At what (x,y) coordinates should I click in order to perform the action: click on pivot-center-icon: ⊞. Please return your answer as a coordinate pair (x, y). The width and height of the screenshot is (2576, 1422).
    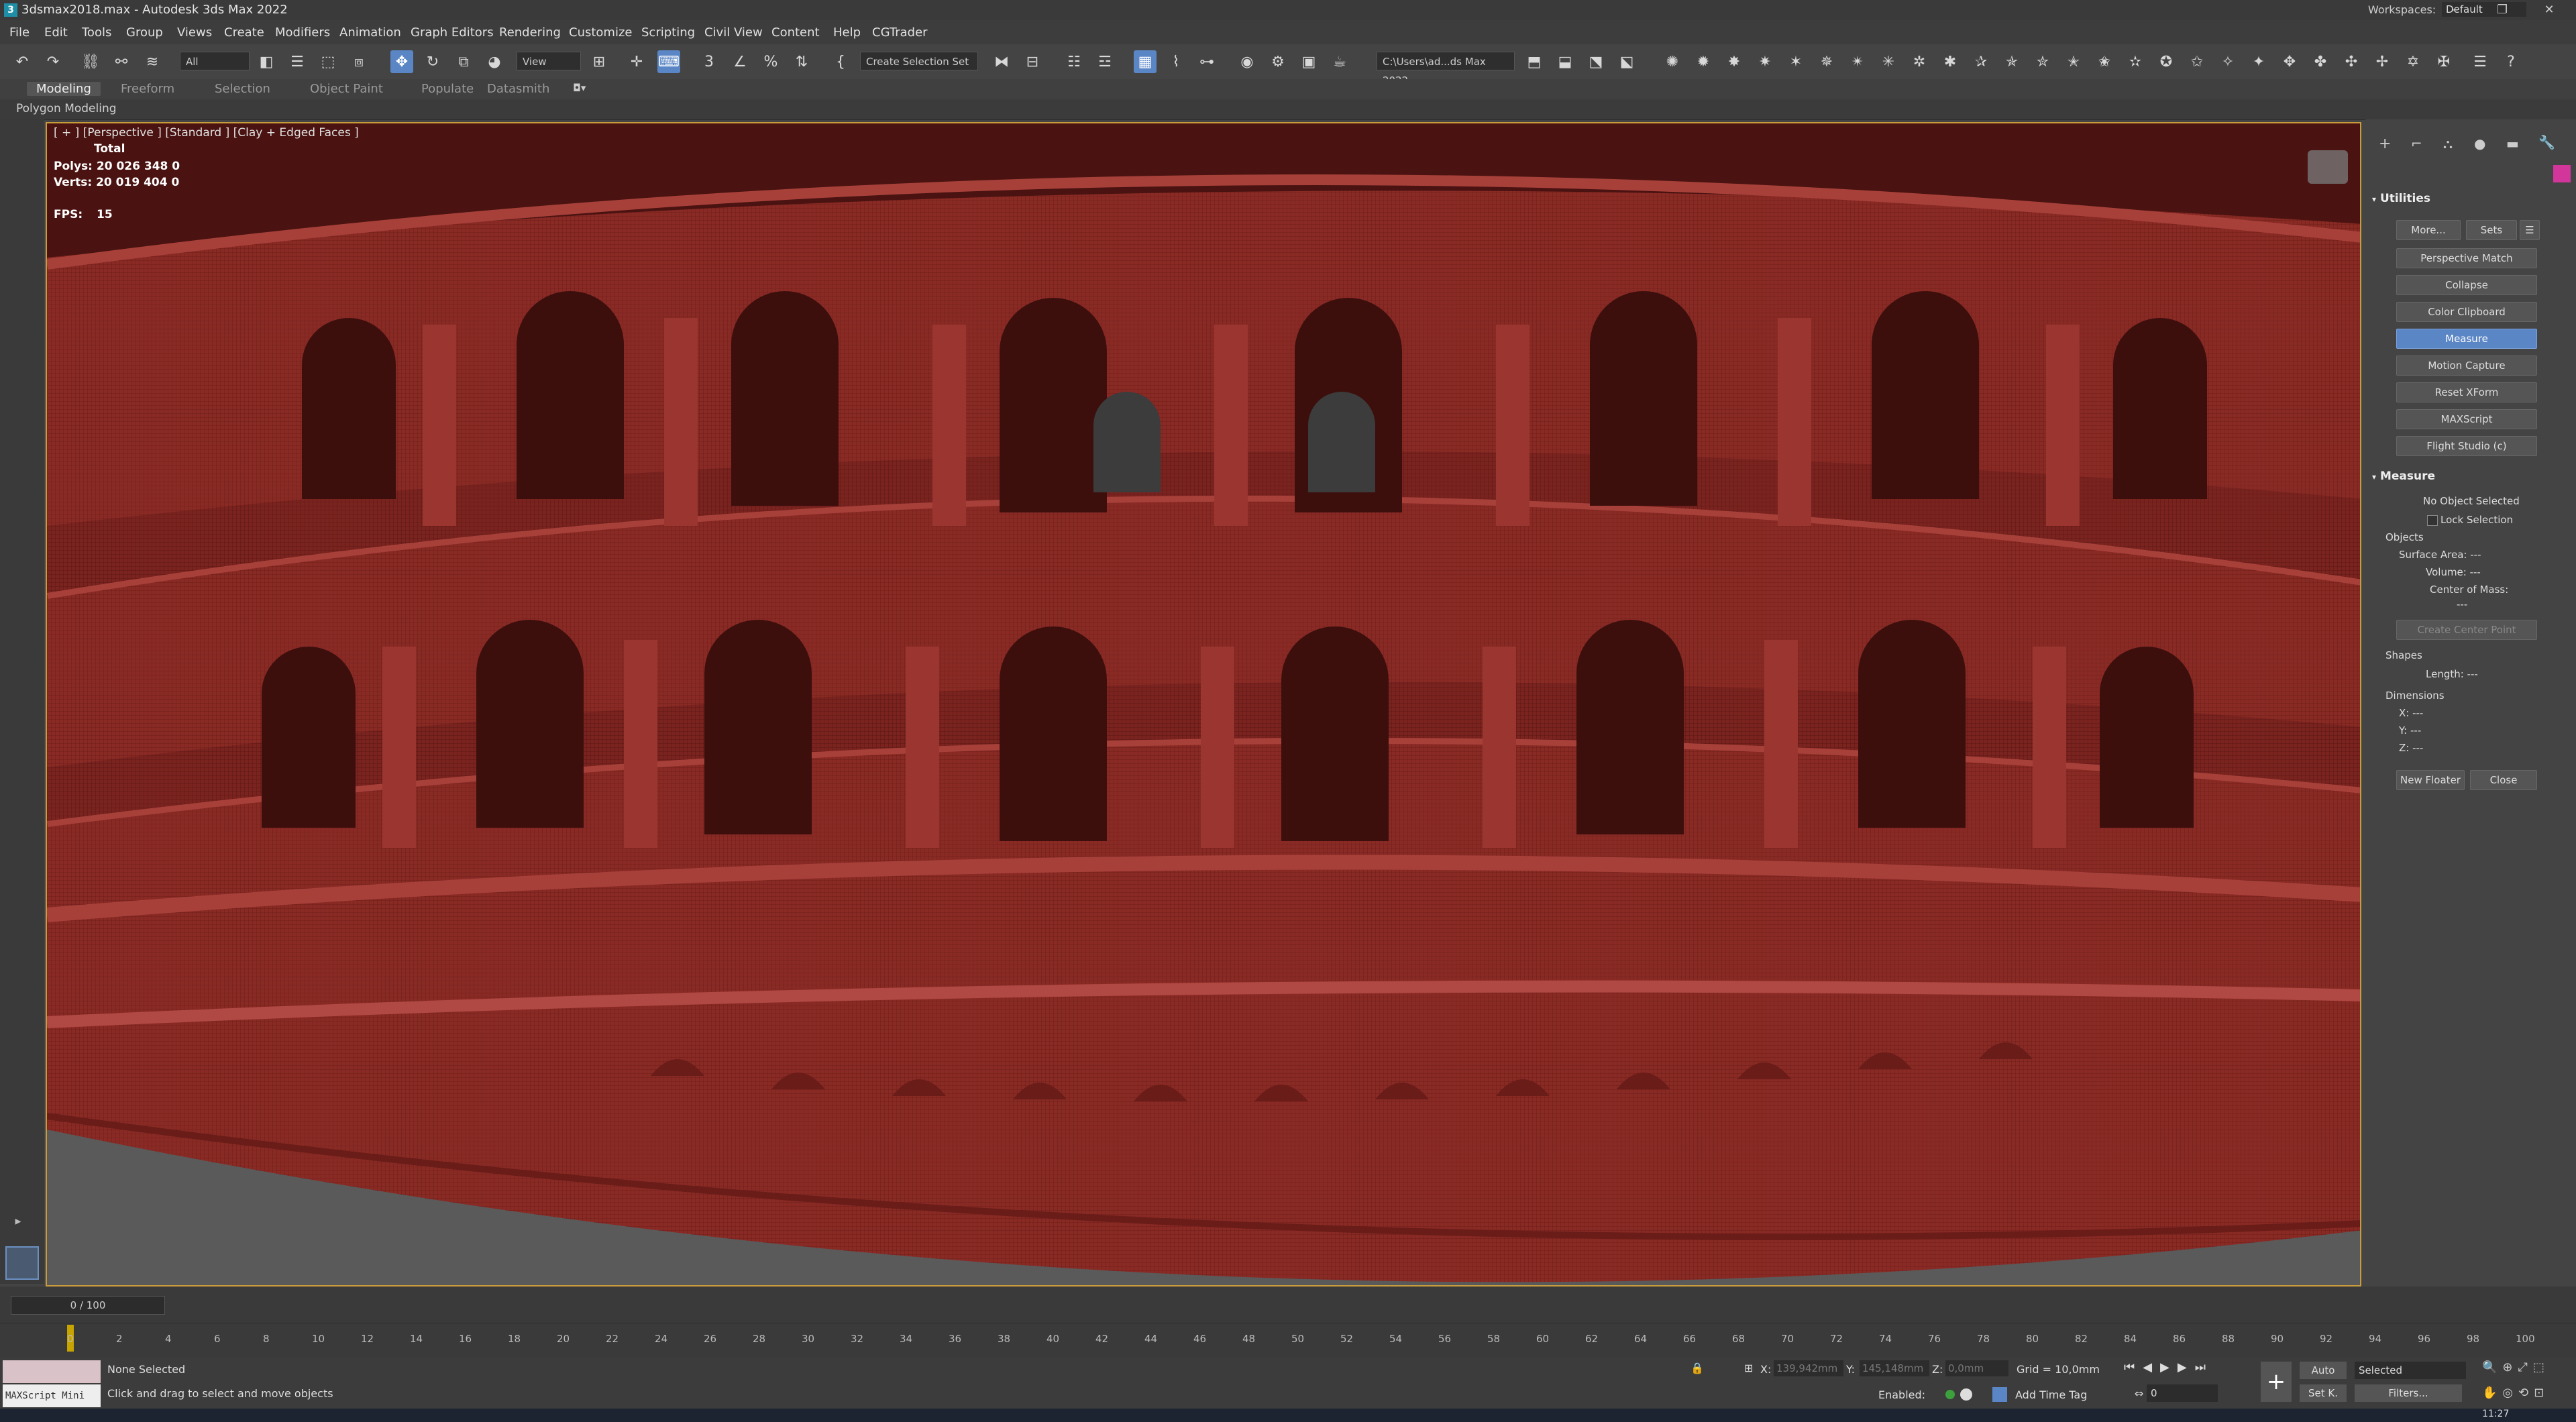
    Looking at the image, I should click on (599, 62).